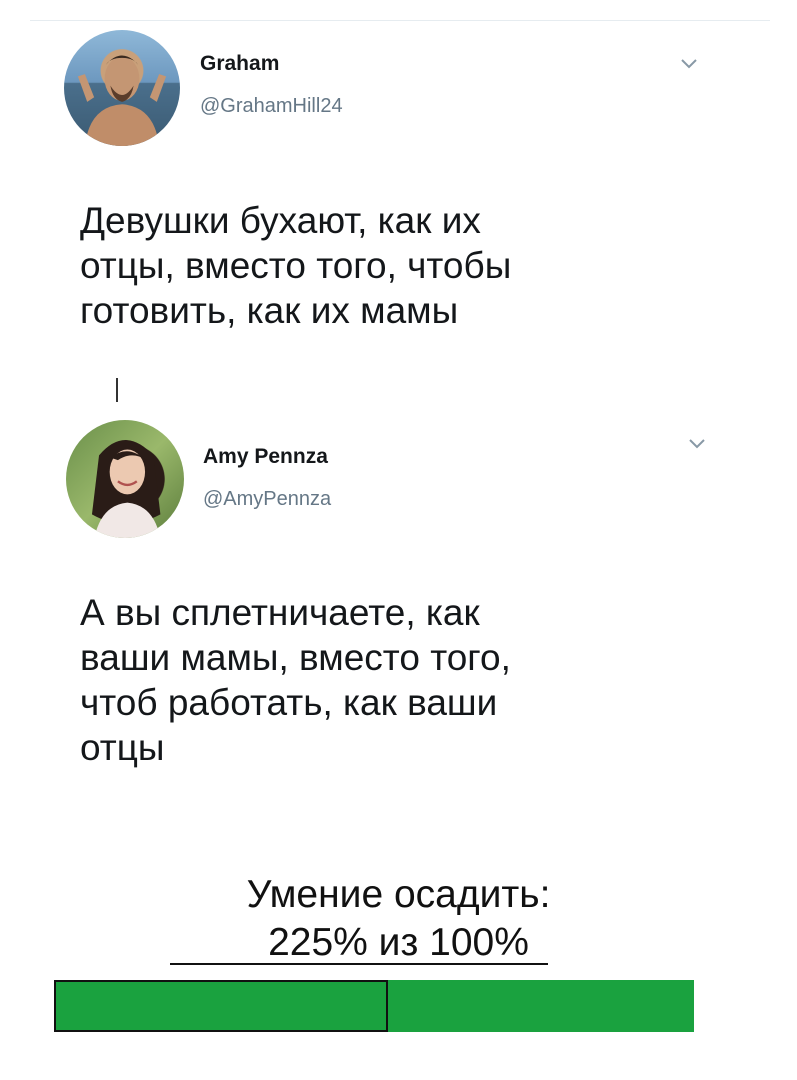  Describe the element at coordinates (126, 489) in the screenshot. I see `avatar-amy-image` at that location.